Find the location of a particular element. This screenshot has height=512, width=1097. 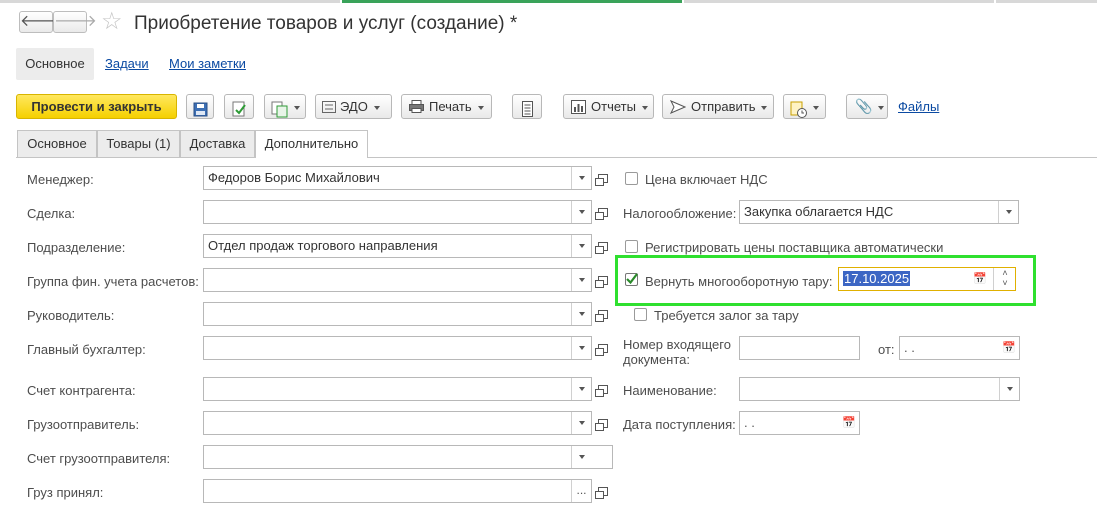

reports-button: Отчеты is located at coordinates (608, 106).